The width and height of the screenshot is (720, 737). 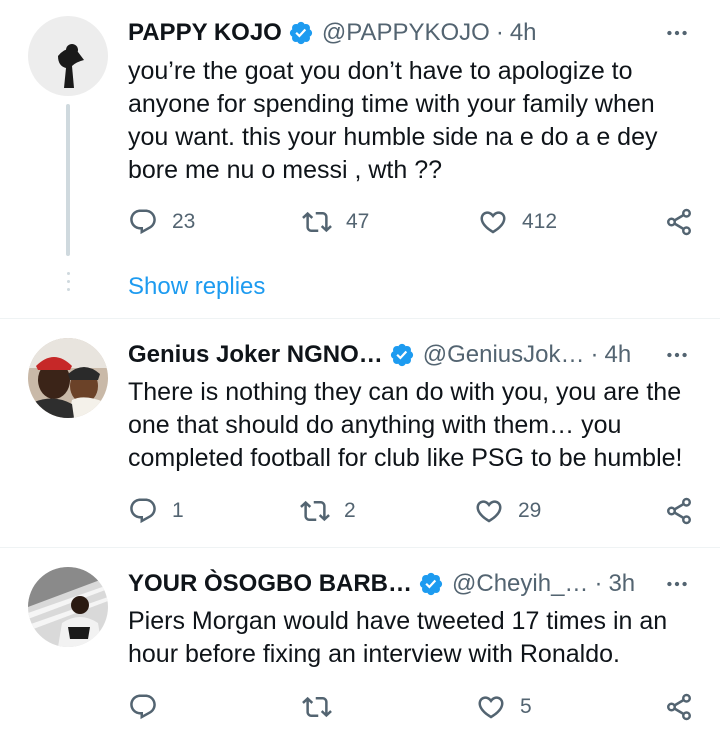 I want to click on retweet-button: 2, so click(x=328, y=511).